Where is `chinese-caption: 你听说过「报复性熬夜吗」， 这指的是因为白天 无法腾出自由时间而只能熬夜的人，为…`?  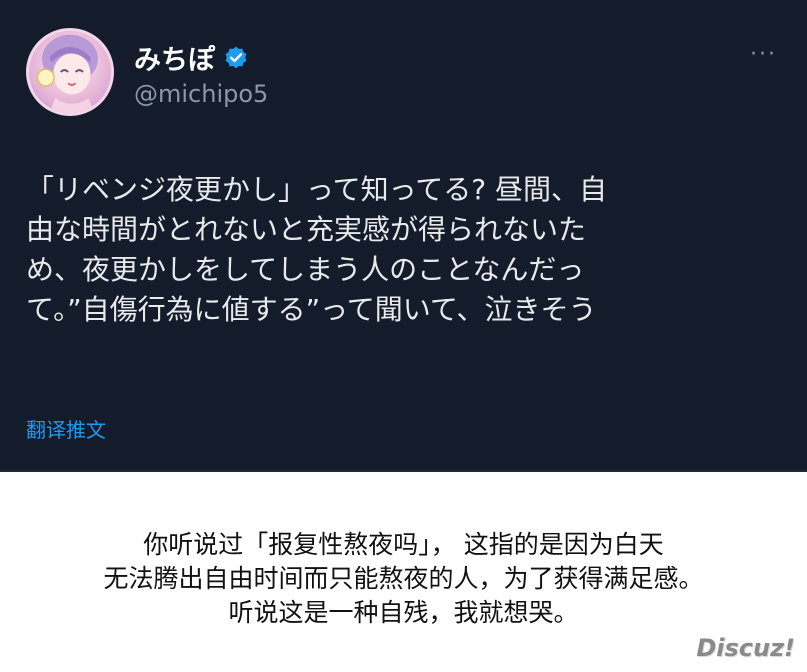
chinese-caption: 你听说过「报复性熬夜吗」， 这指的是因为白天 无法腾出自由时间而只能熬夜的人，为… is located at coordinates (403, 578).